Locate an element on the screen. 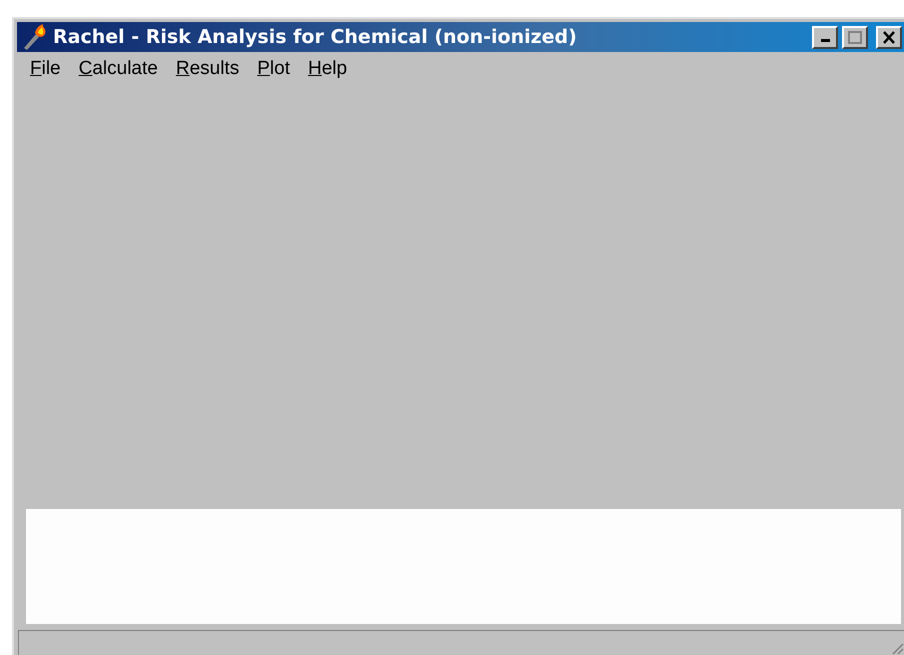  maximize-icon is located at coordinates (855, 37).